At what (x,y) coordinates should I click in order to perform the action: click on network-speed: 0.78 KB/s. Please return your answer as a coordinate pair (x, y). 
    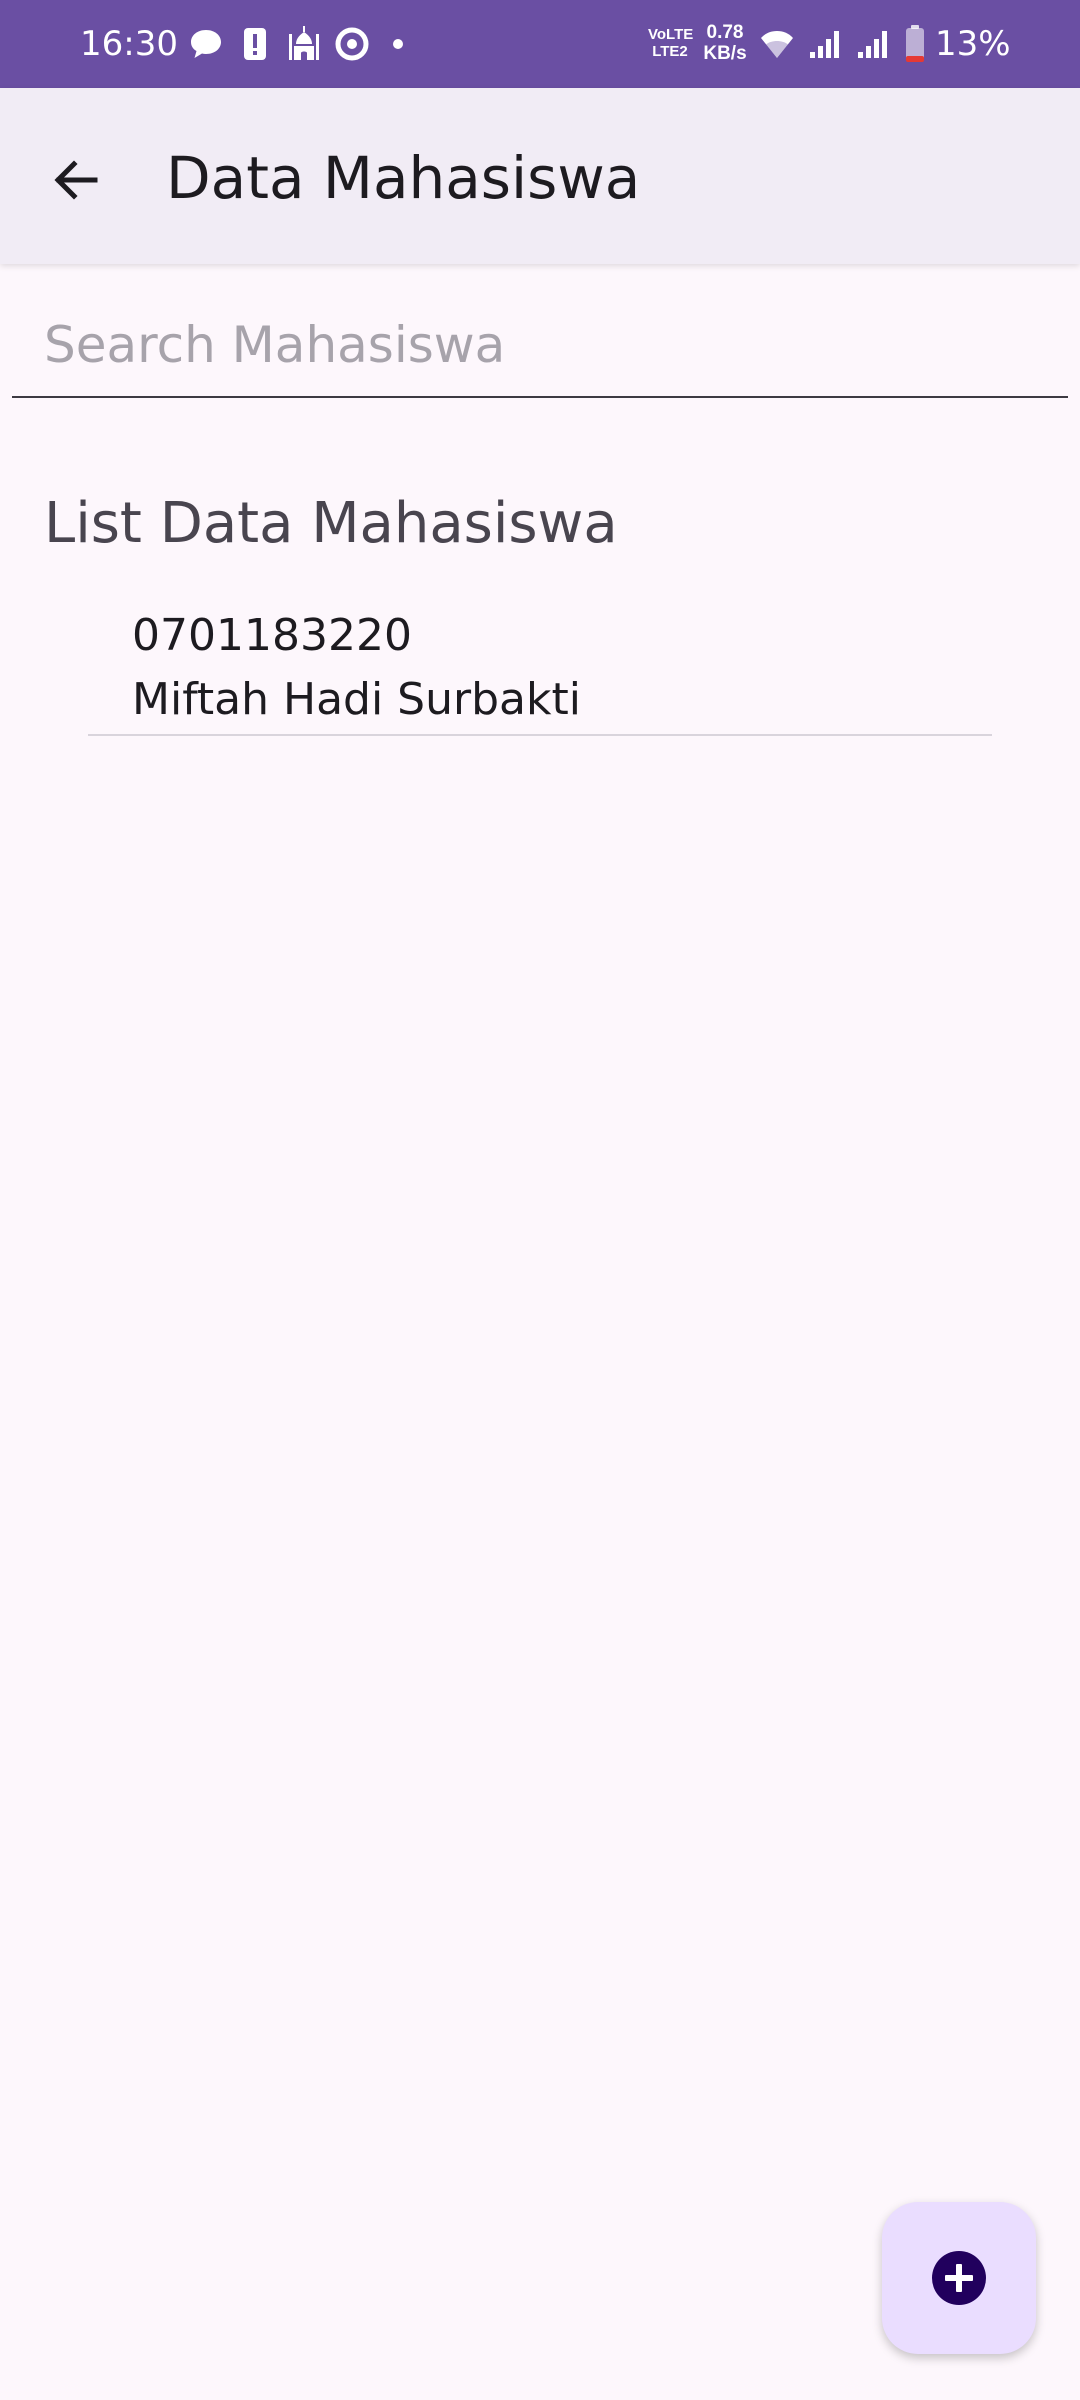
    Looking at the image, I should click on (725, 43).